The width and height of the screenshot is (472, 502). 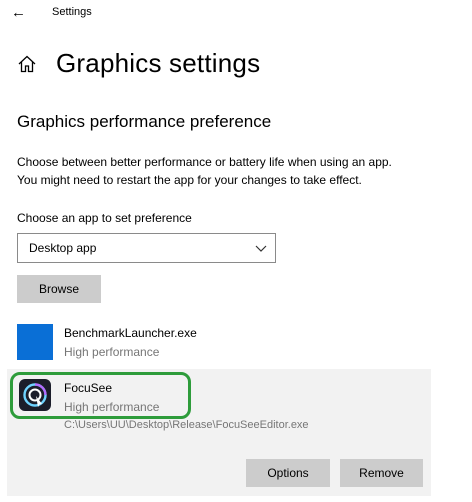 I want to click on chevron-down-icon, so click(x=261, y=248).